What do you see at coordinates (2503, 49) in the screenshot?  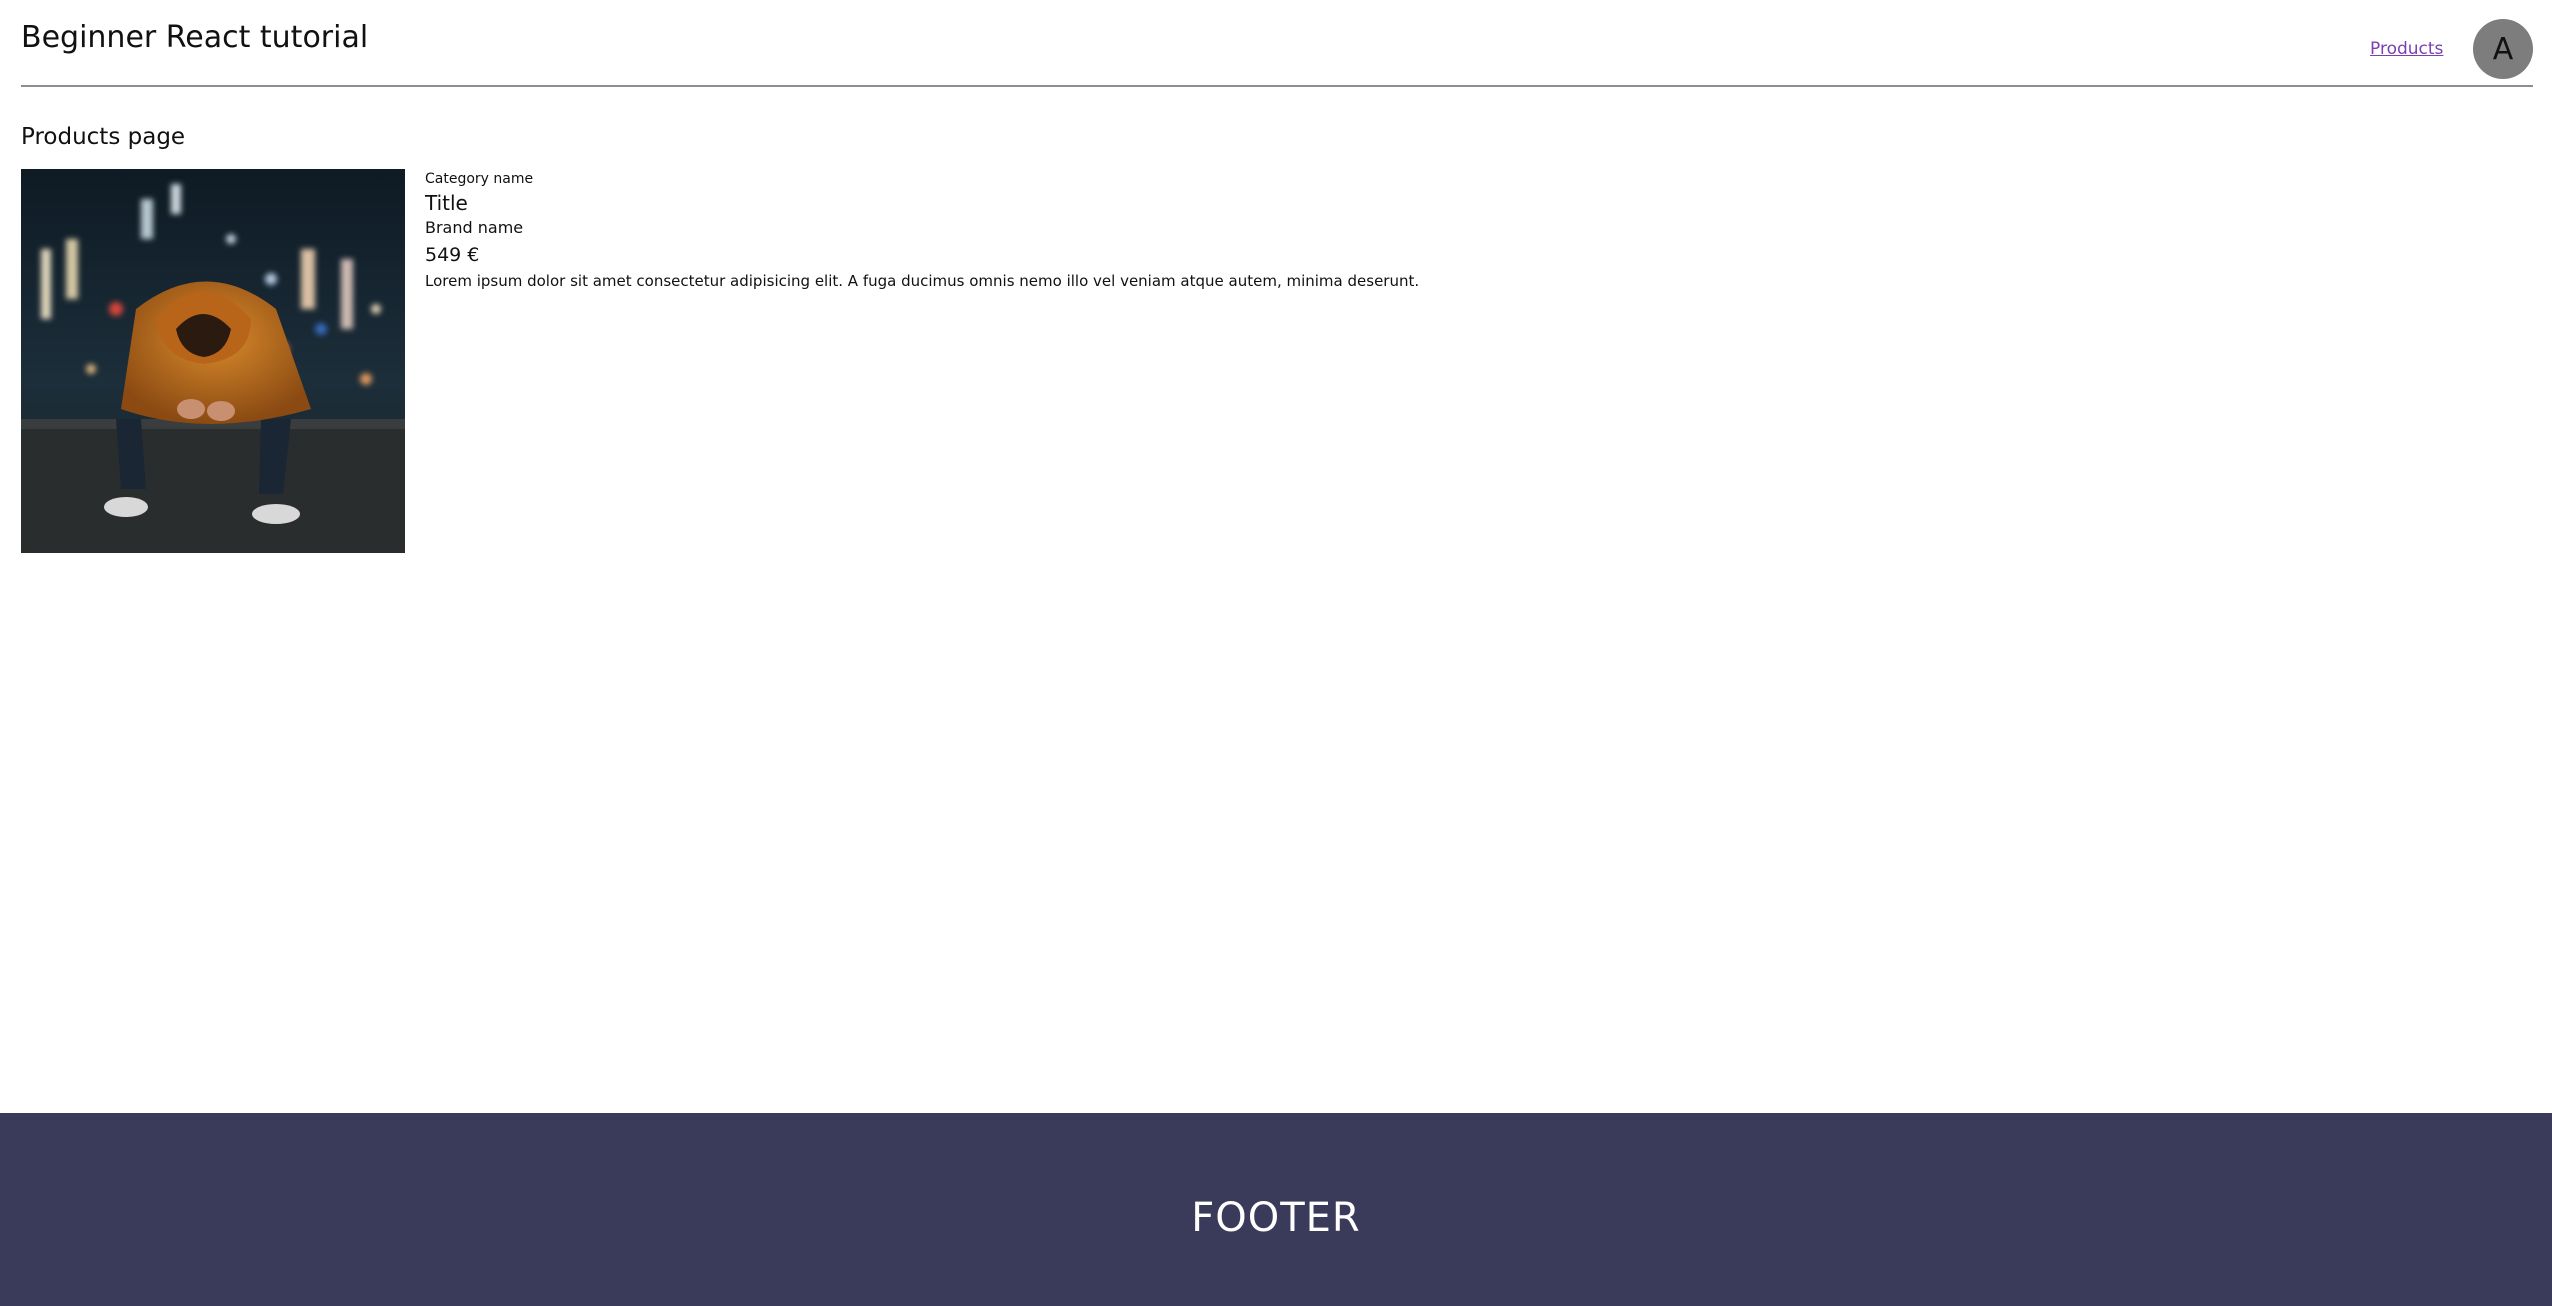 I see `avatar: A` at bounding box center [2503, 49].